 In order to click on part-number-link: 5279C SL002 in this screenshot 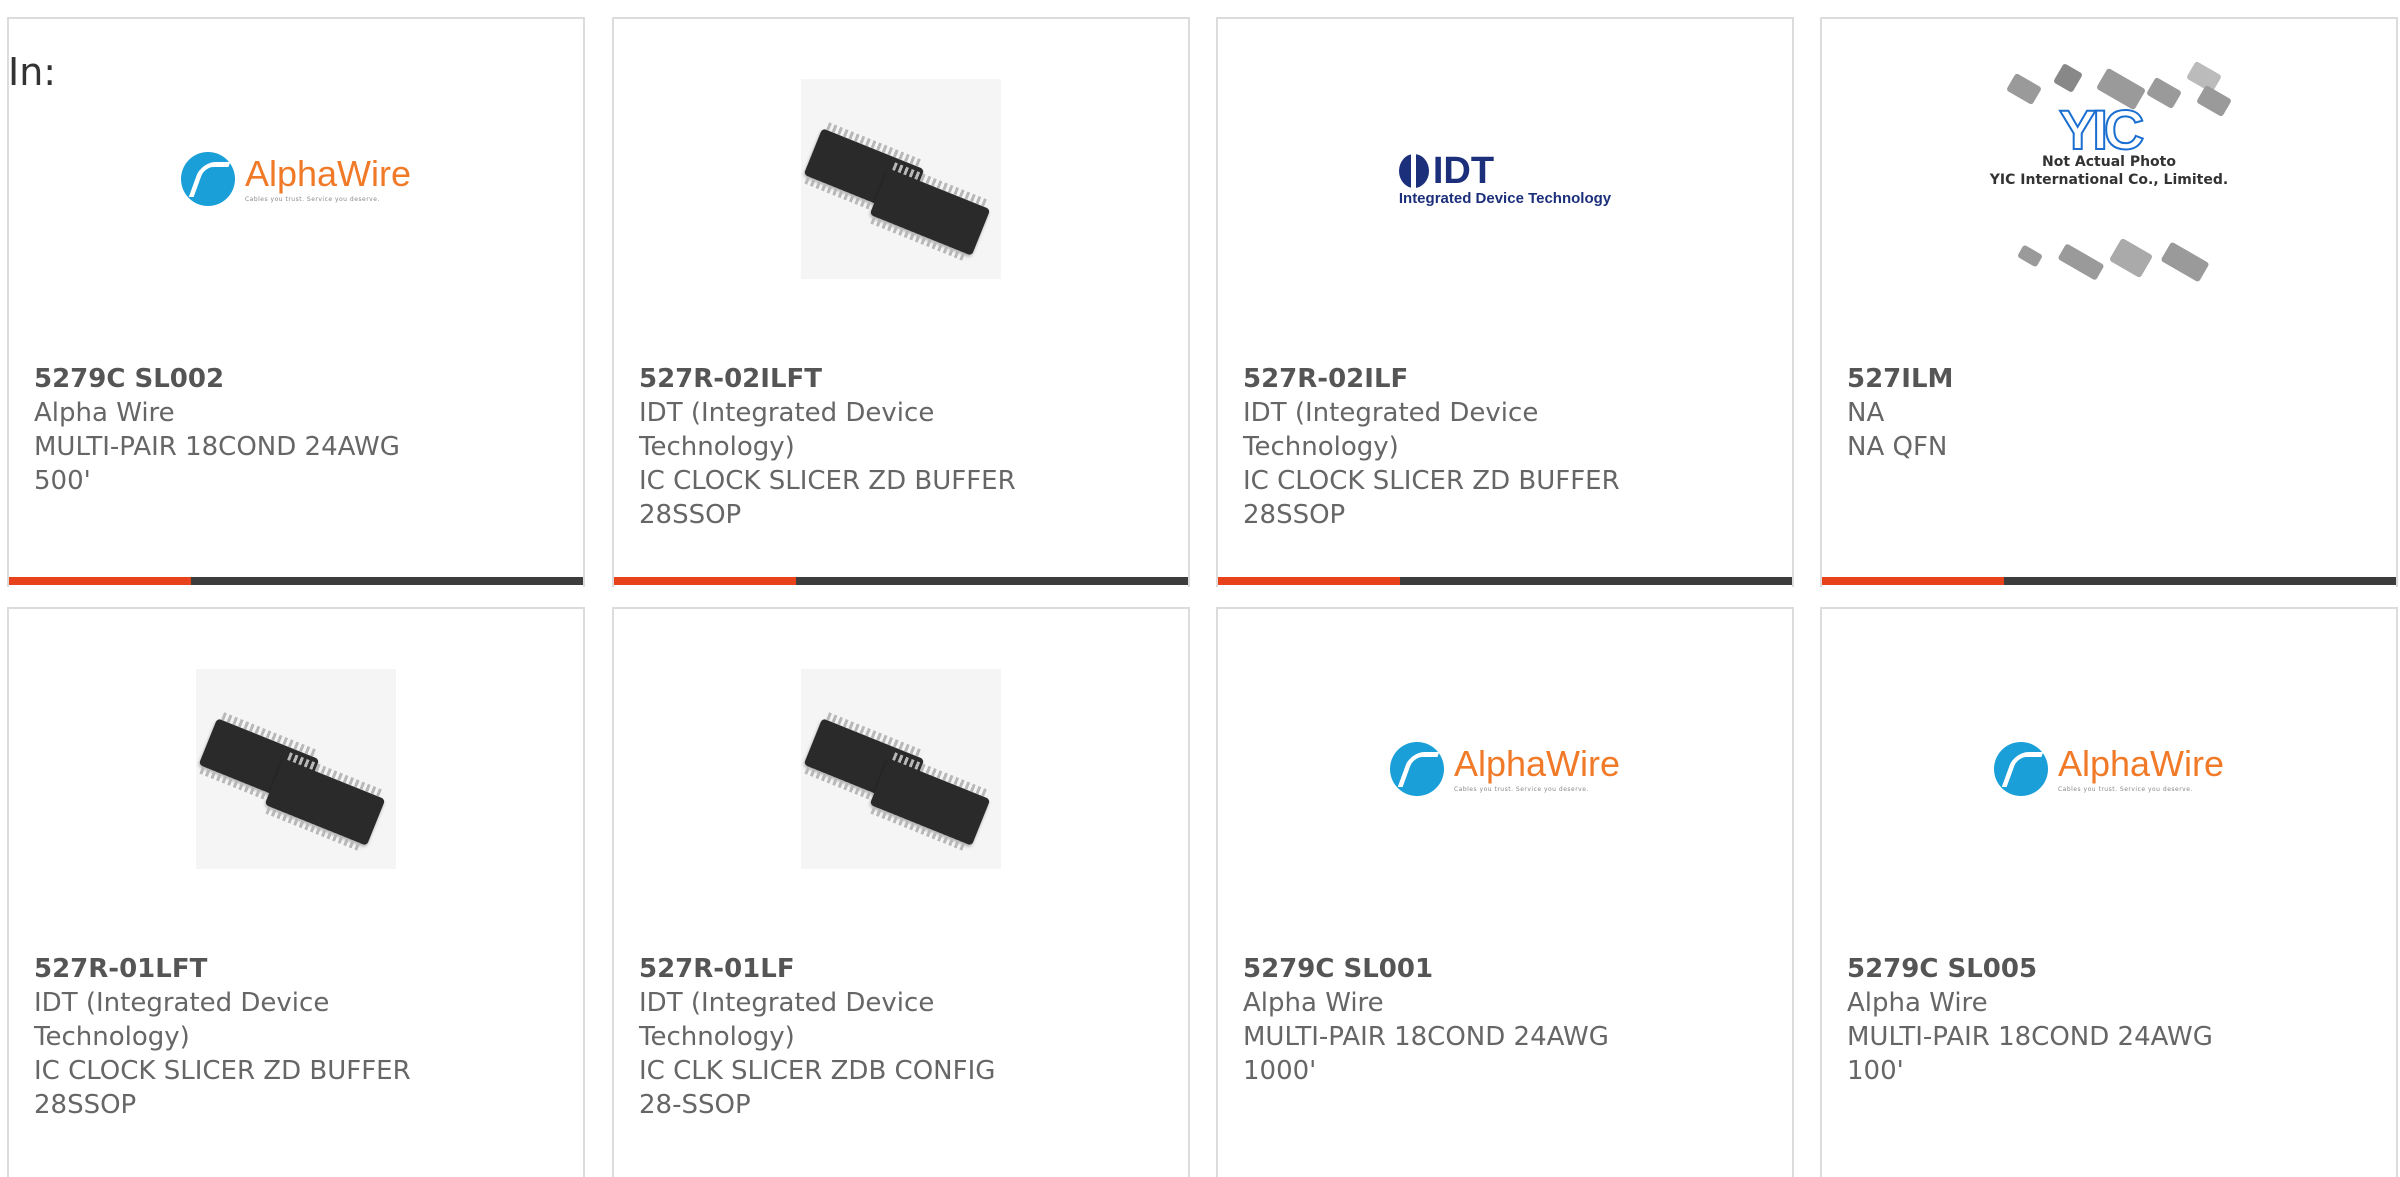, I will do `click(224, 379)`.